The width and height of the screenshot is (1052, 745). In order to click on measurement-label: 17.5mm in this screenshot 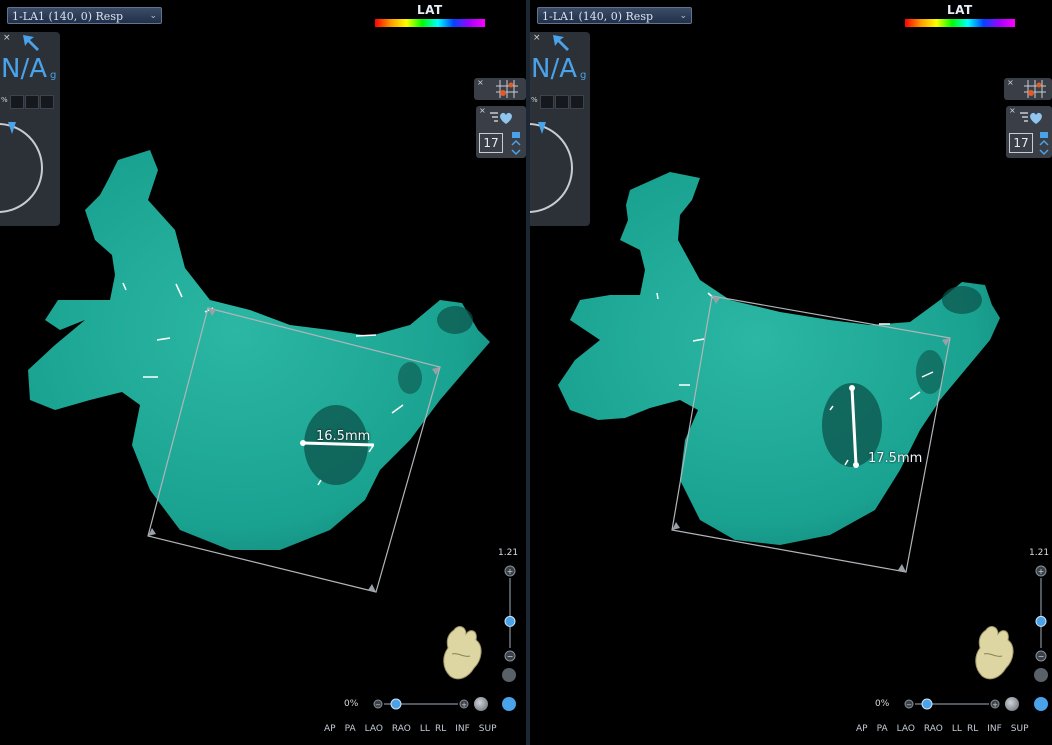, I will do `click(895, 458)`.